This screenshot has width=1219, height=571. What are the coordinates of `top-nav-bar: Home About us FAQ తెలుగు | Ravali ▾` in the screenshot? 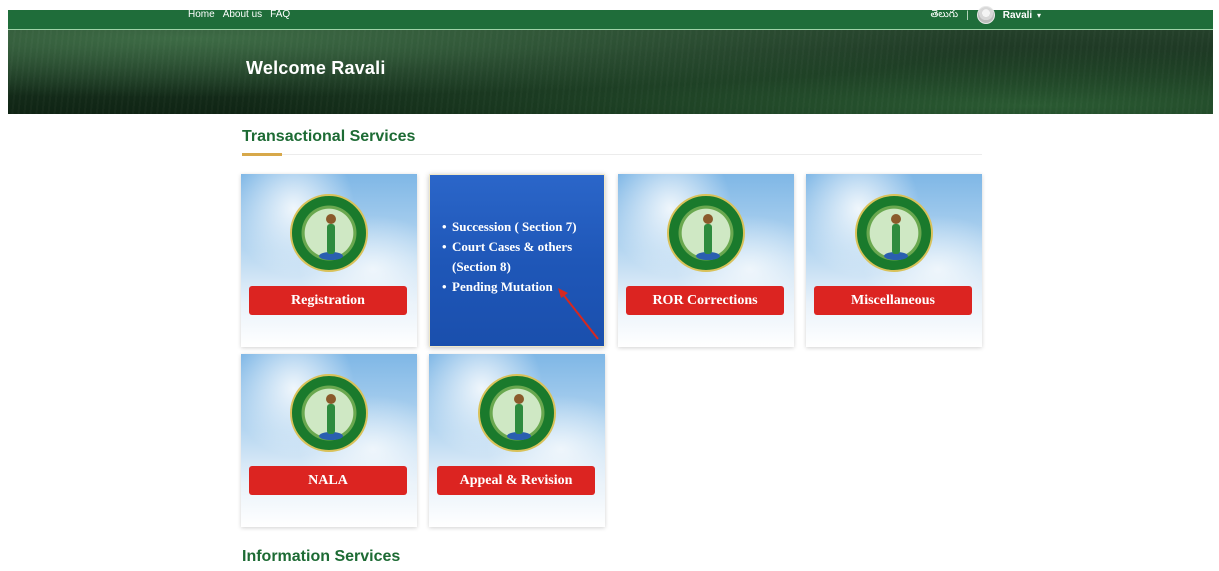 It's located at (610, 18).